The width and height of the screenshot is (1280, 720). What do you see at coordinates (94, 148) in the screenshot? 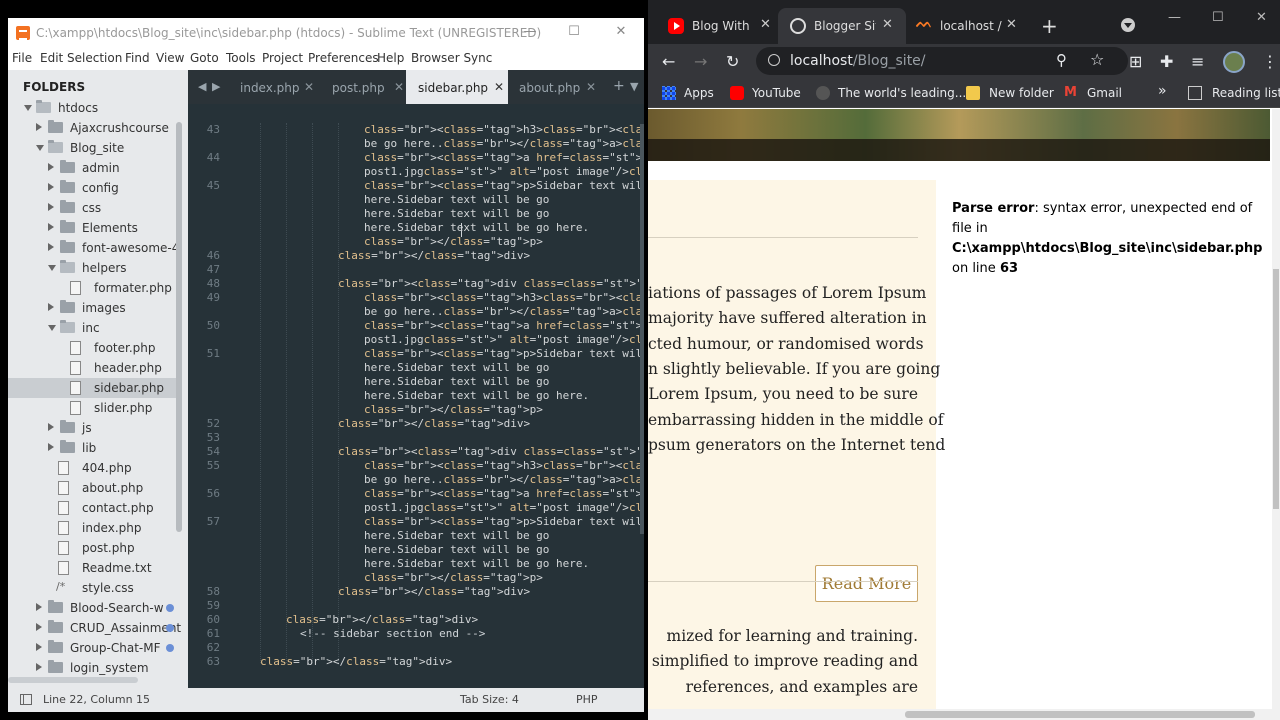
I see `tree-item: Blog_site` at bounding box center [94, 148].